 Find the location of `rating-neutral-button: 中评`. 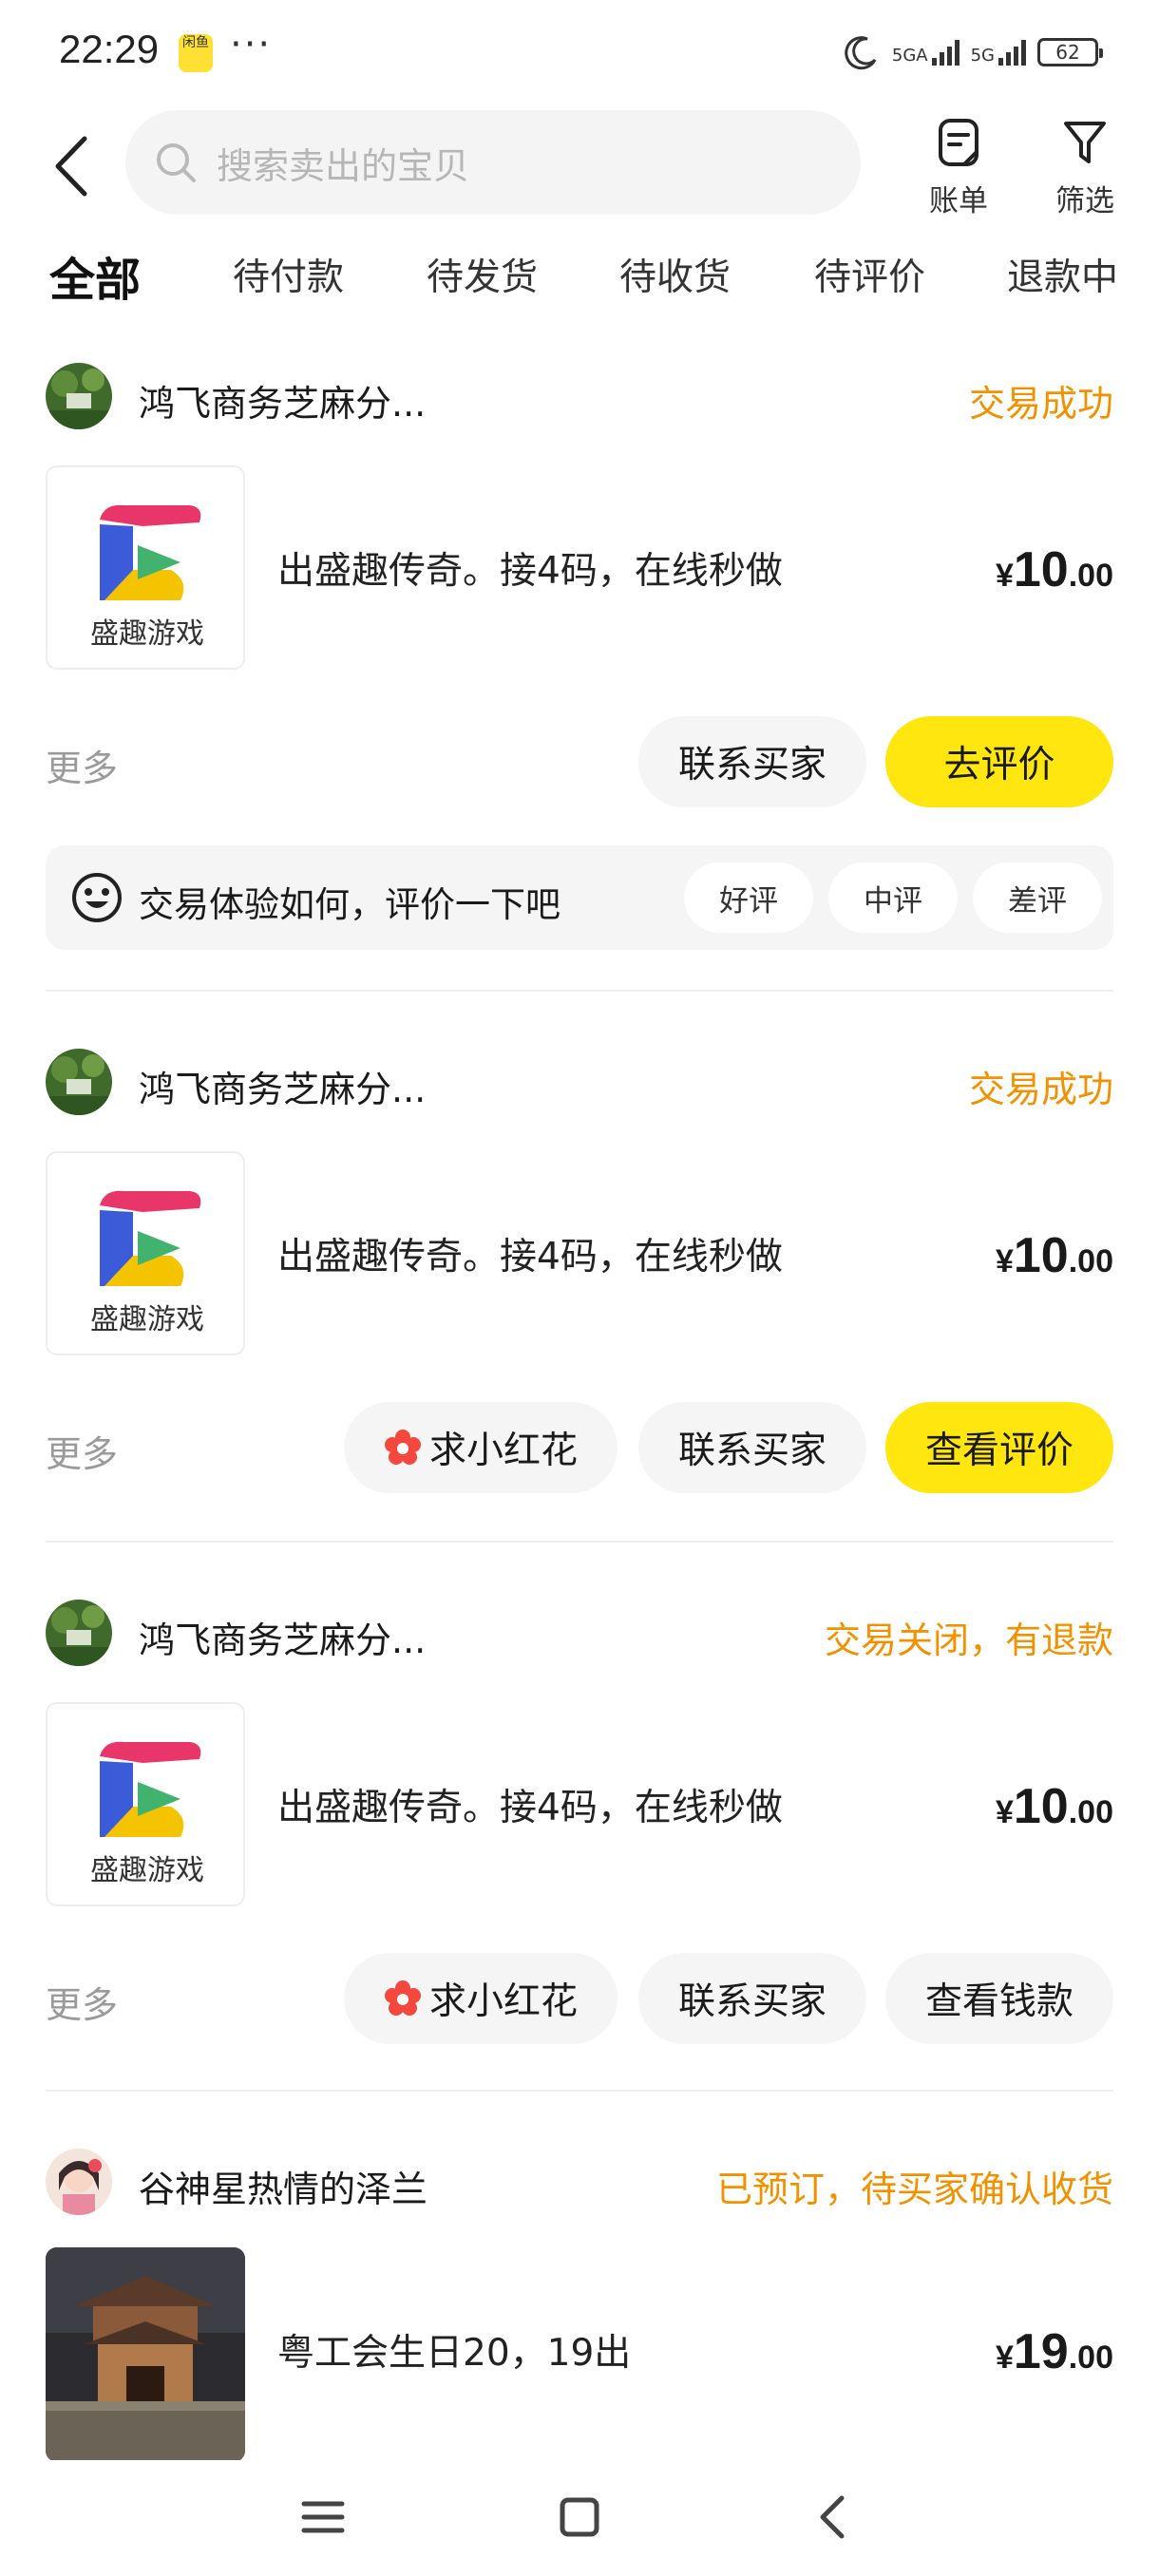

rating-neutral-button: 中评 is located at coordinates (893, 897).